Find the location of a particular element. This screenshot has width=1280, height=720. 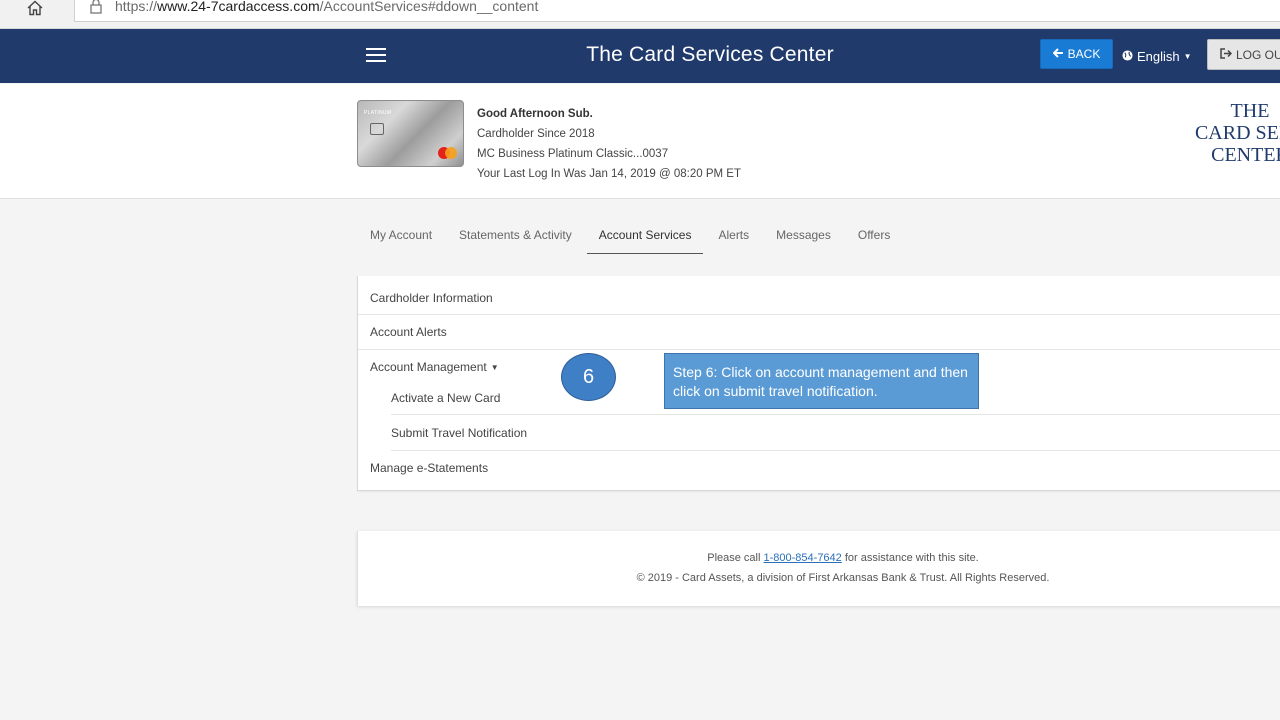

credit-card-image: PLATINUM is located at coordinates (410, 133).